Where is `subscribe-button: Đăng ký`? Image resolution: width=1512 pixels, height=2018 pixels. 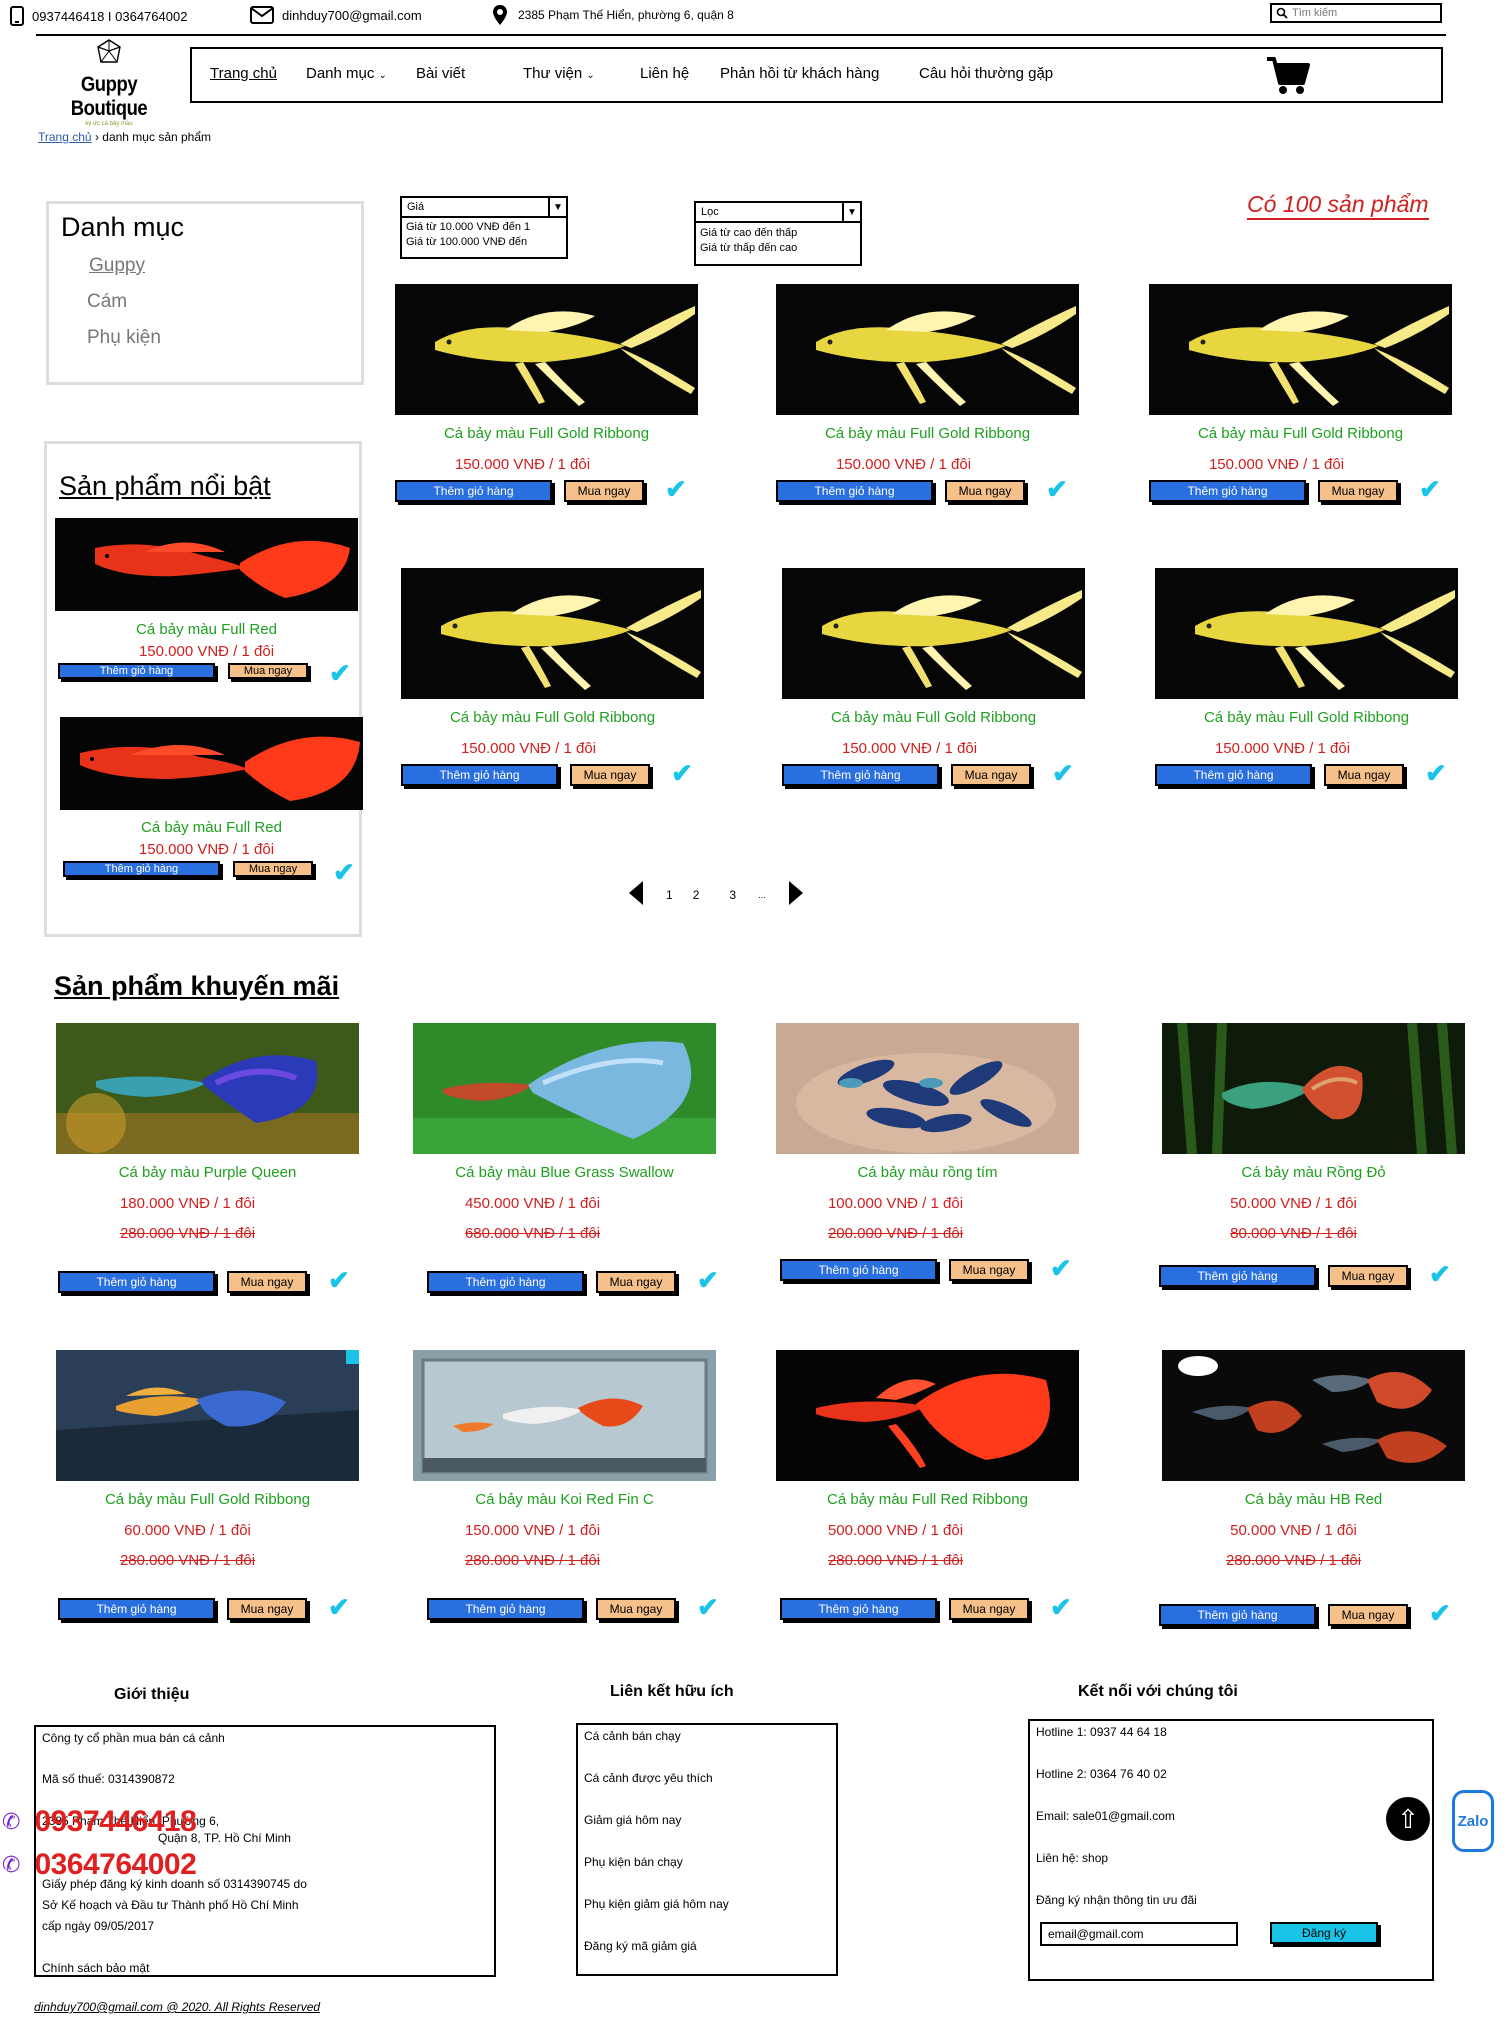
subscribe-button: Đăng ký is located at coordinates (1324, 1933).